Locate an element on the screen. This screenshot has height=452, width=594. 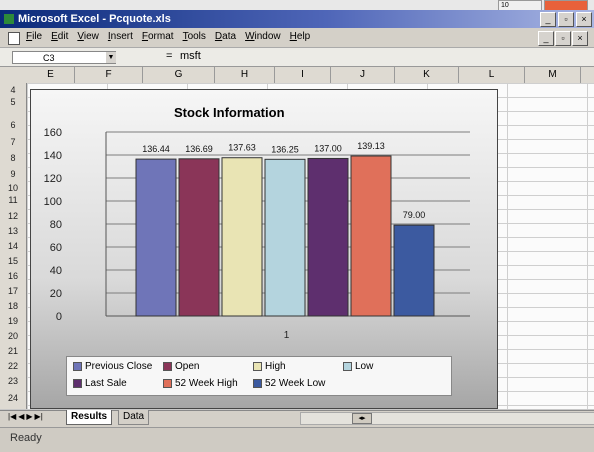
menu-help: Help is located at coordinates (300, 36).